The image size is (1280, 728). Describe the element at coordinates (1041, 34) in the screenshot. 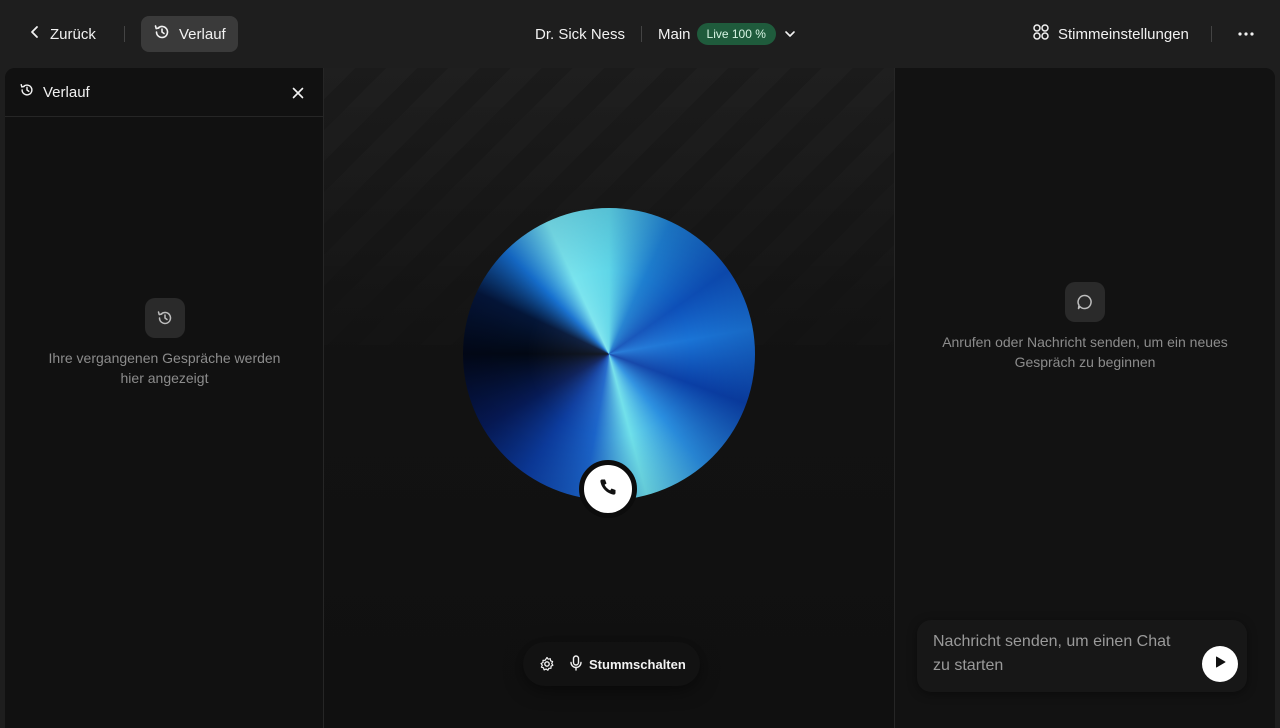

I see `settings-grid-icon` at that location.